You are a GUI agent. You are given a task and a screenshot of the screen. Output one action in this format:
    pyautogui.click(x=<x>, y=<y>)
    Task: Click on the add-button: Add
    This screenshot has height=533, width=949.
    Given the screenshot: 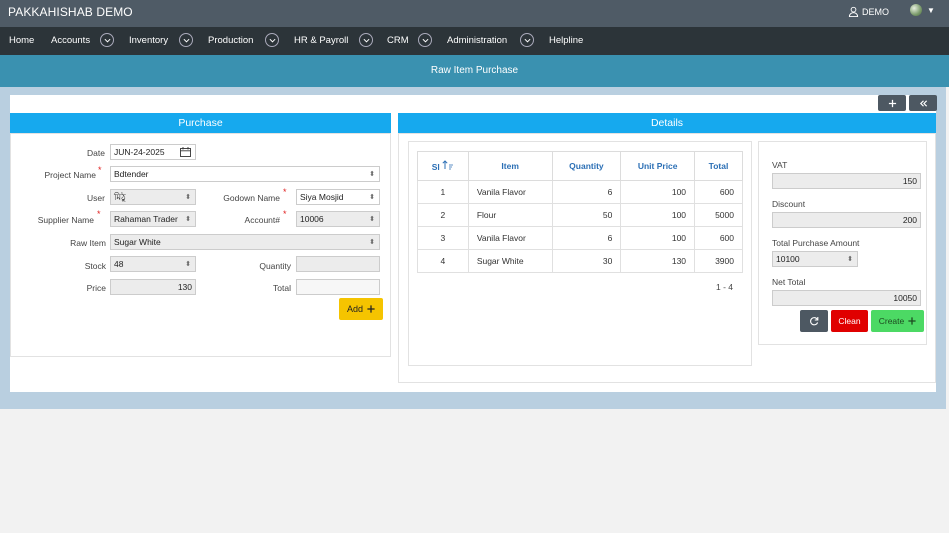 What is the action you would take?
    pyautogui.click(x=361, y=309)
    